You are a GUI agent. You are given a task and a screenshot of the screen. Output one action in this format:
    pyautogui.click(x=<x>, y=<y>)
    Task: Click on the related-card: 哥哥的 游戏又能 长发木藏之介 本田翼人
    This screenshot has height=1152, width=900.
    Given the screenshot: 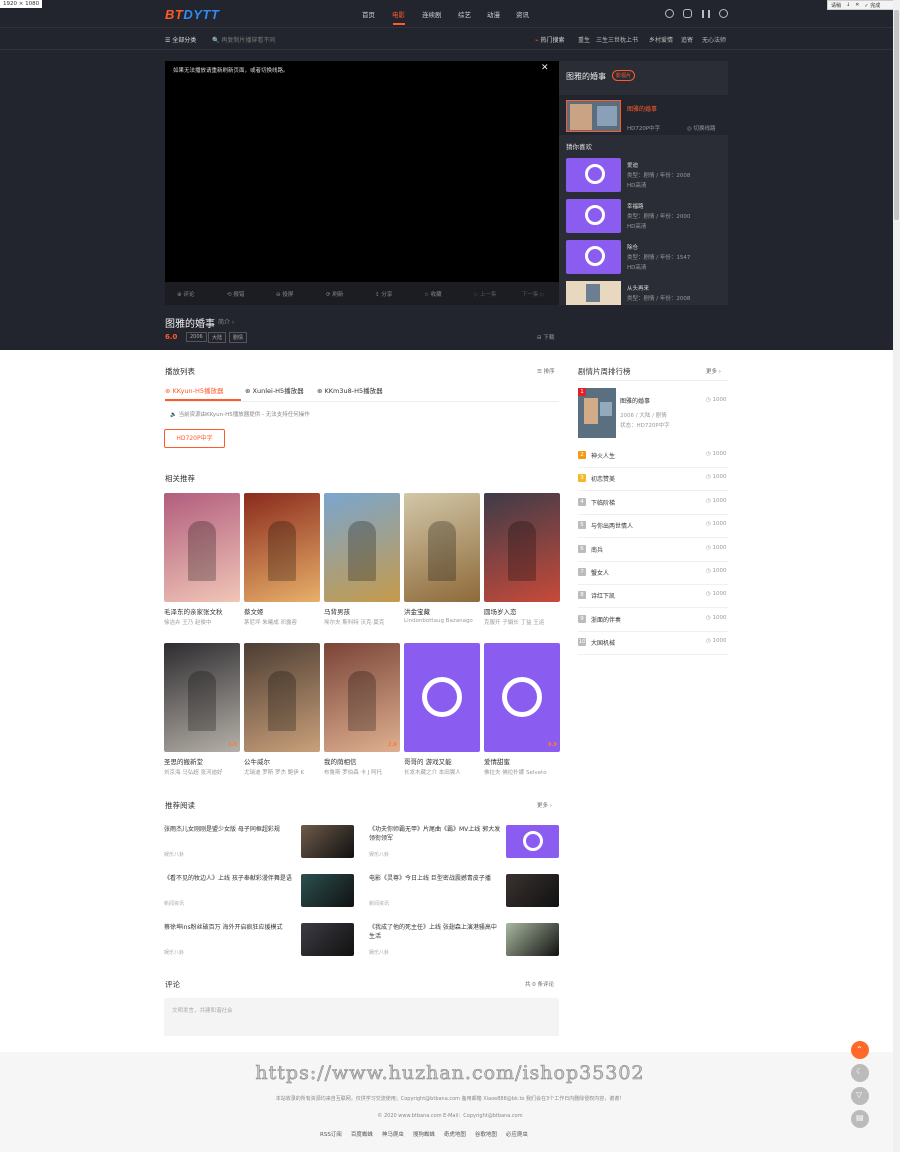 What is the action you would take?
    pyautogui.click(x=442, y=713)
    